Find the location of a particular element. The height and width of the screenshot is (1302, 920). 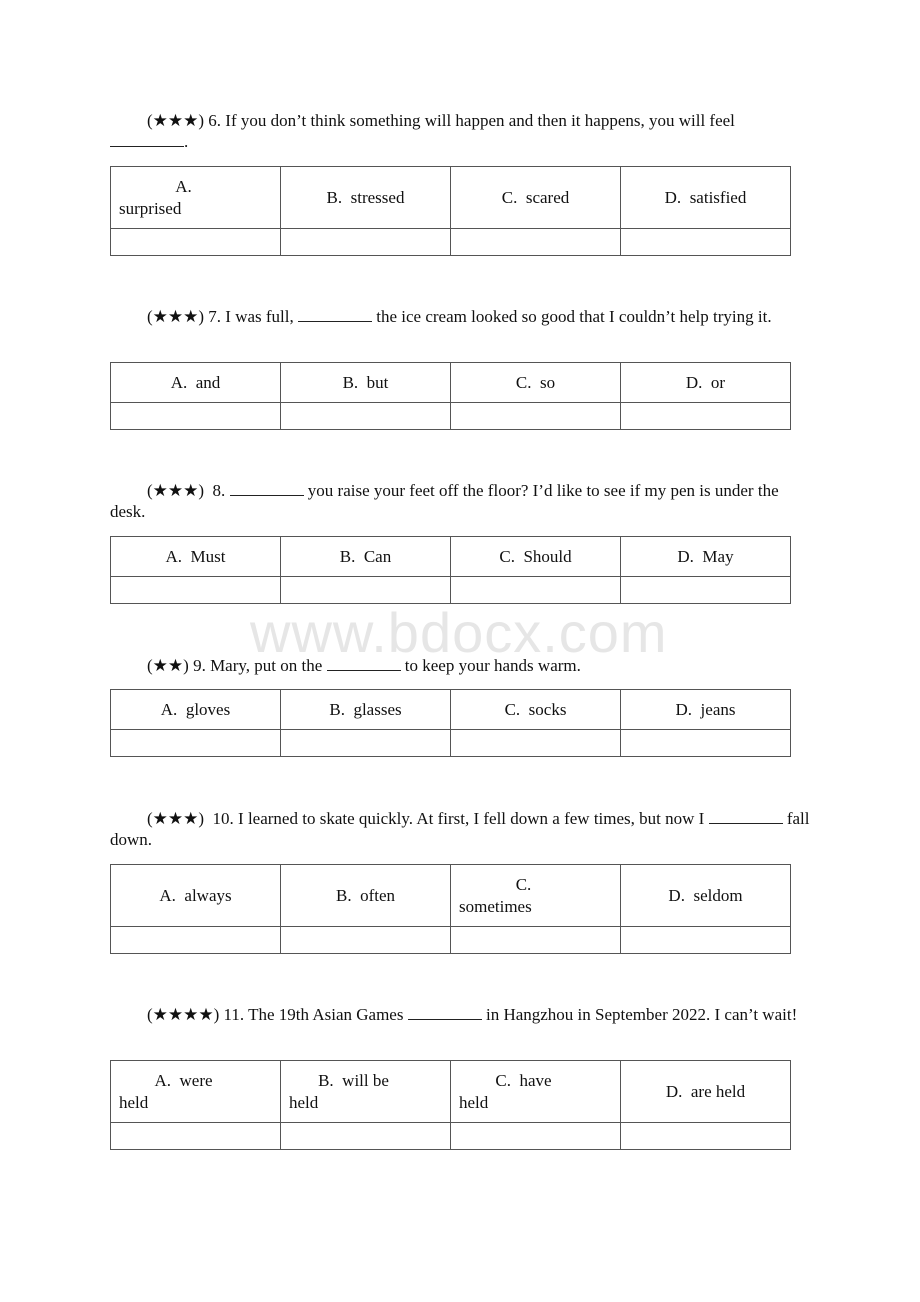

stem-text: Mary, put on the is located at coordinates (266, 665).